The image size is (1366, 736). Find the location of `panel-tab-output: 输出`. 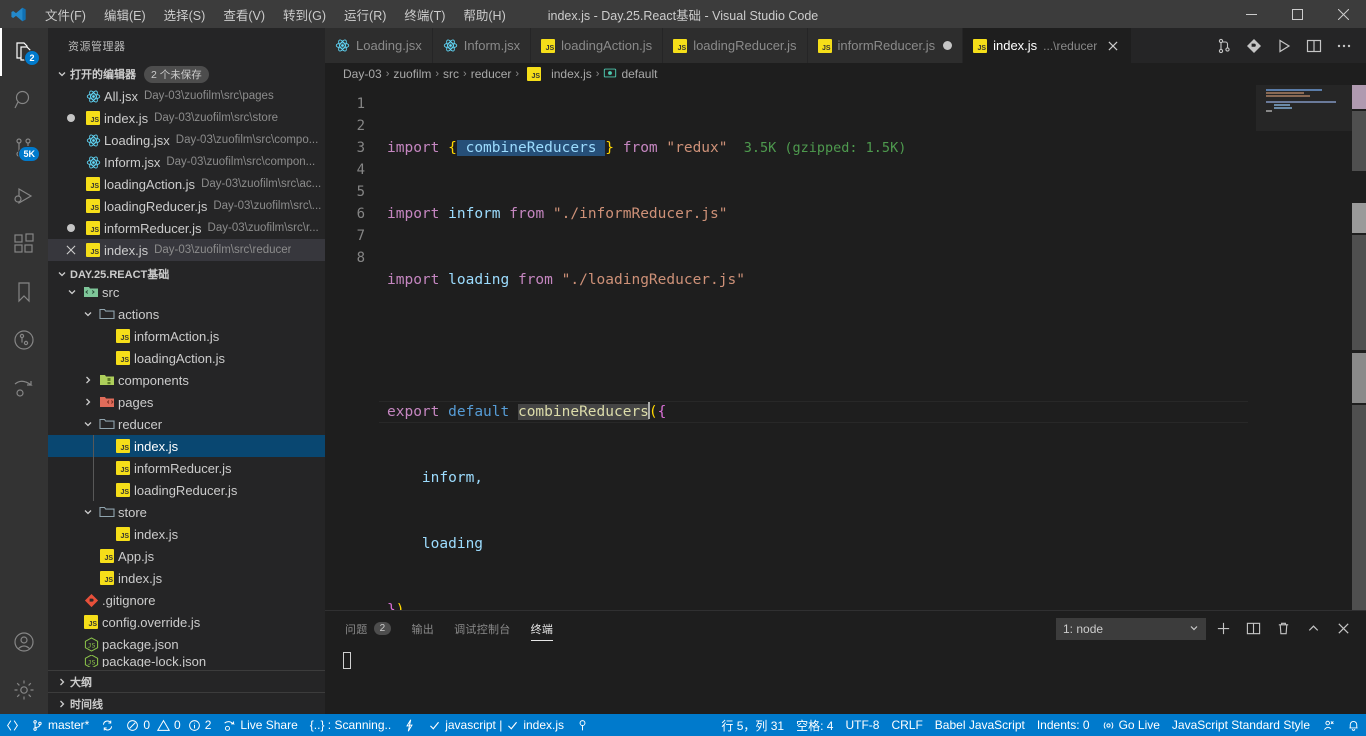

panel-tab-output: 输出 is located at coordinates (422, 628).